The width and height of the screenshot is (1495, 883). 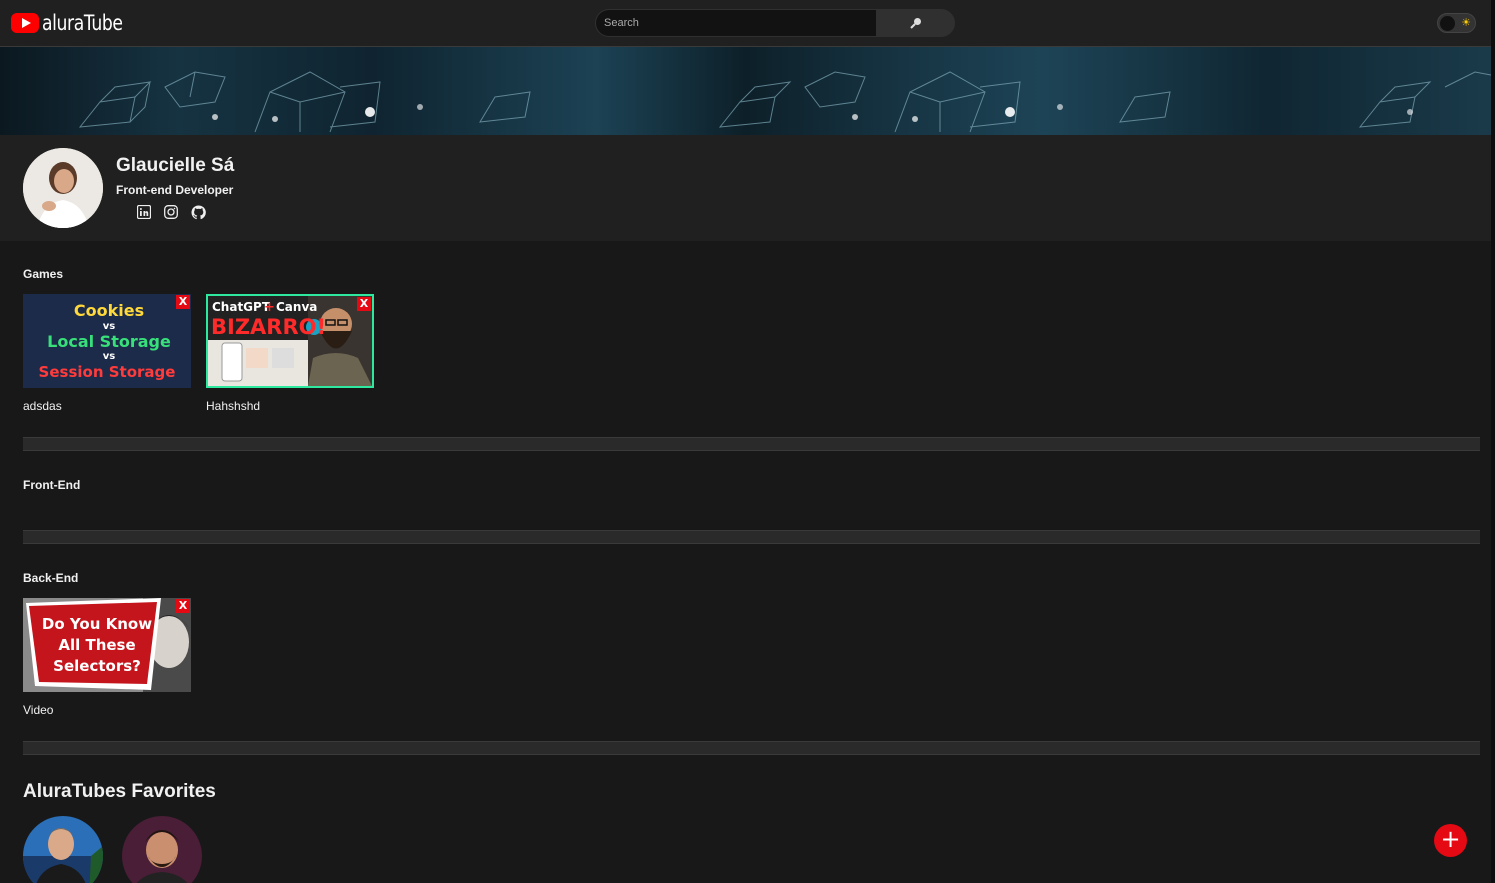 I want to click on search-button, so click(x=915, y=23).